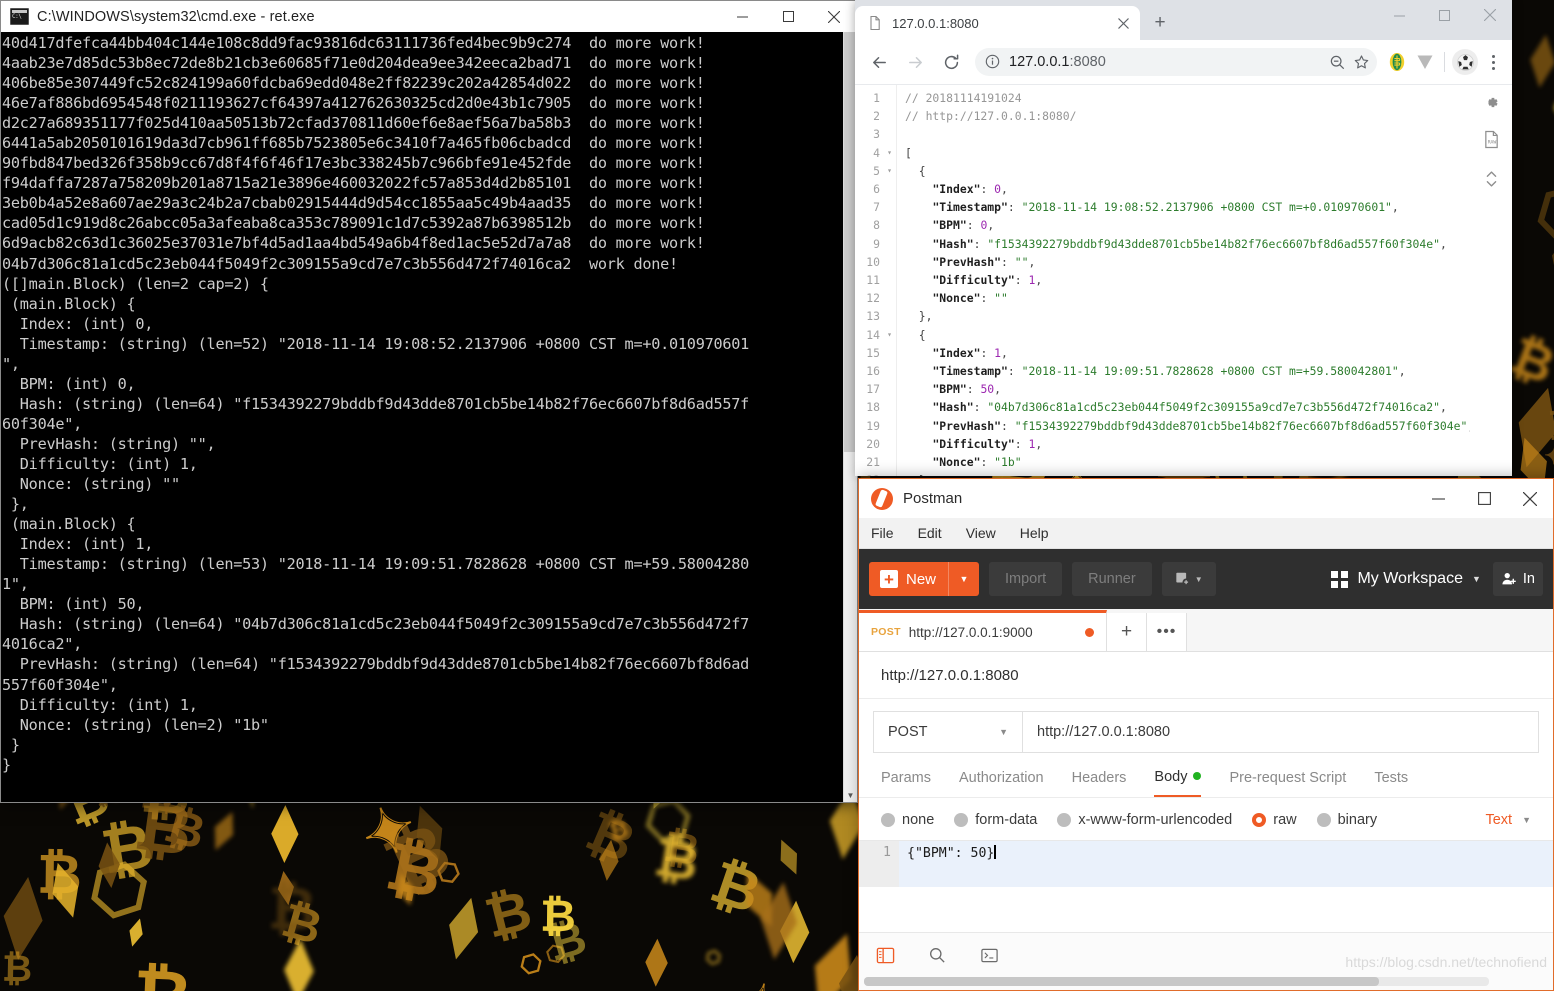  What do you see at coordinates (948, 732) in the screenshot?
I see `http-method-select: POST ▼` at bounding box center [948, 732].